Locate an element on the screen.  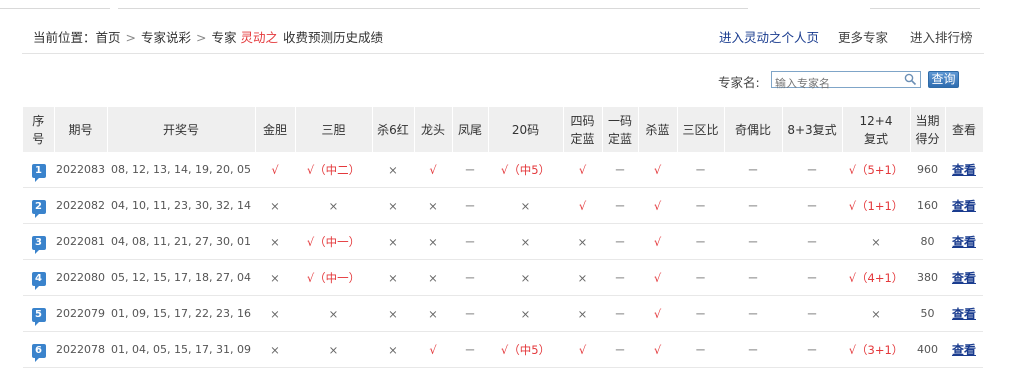
jindan-cell: √ is located at coordinates (275, 170).